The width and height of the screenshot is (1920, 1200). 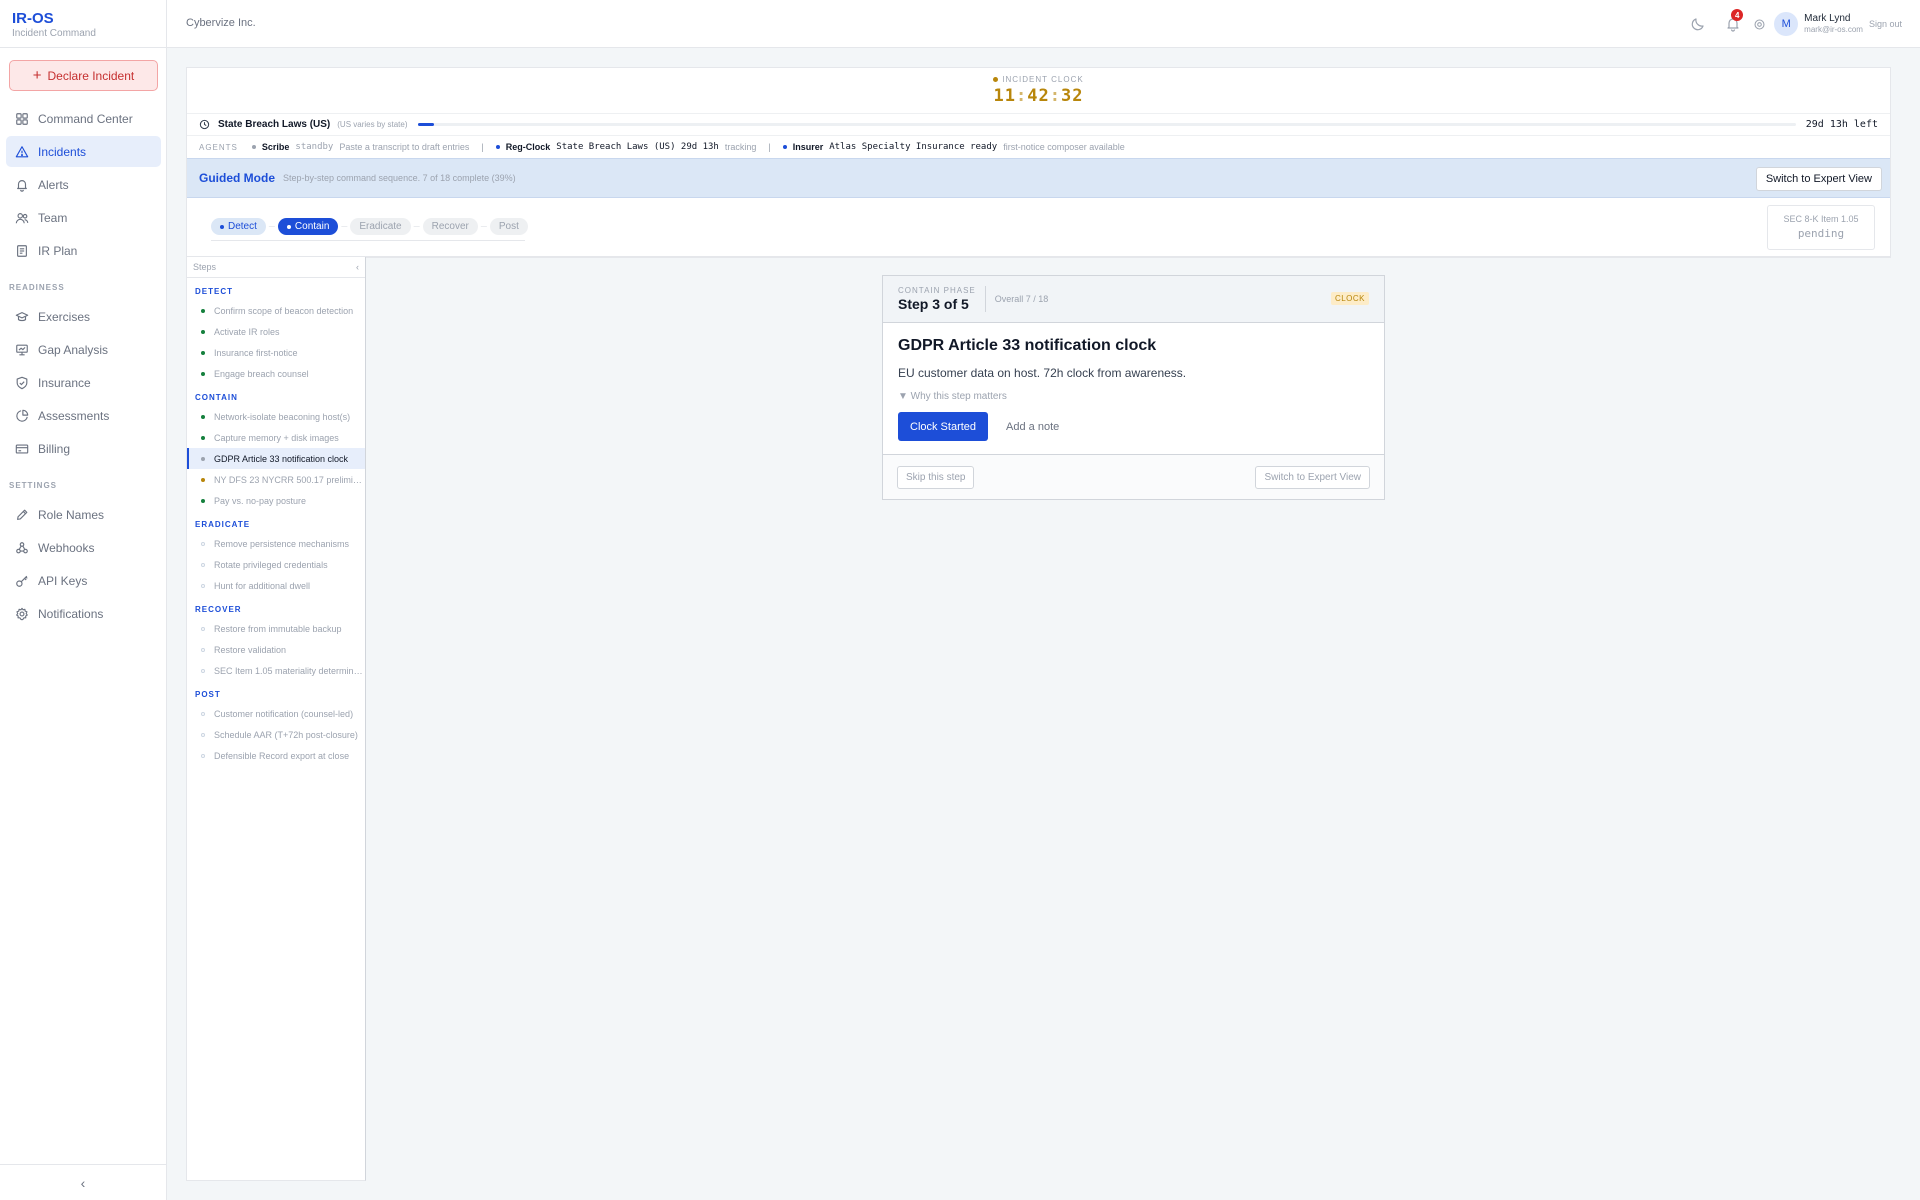 What do you see at coordinates (83, 184) in the screenshot?
I see `sidebar-item-alerts: Alerts` at bounding box center [83, 184].